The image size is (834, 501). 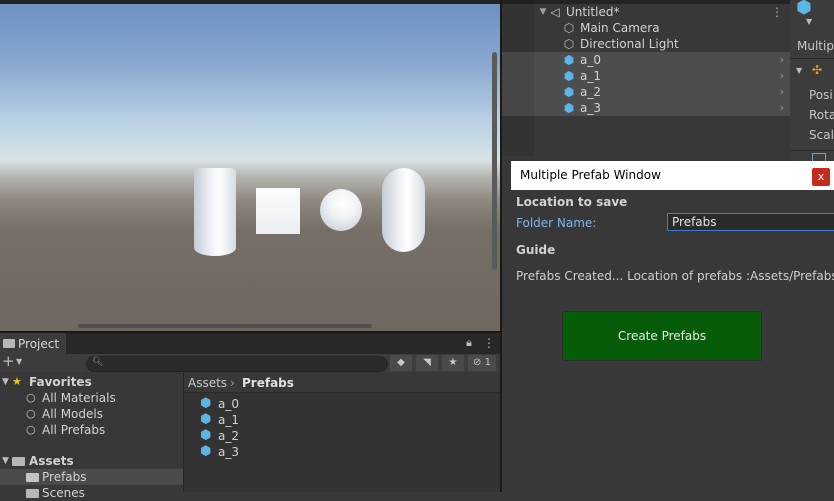 What do you see at coordinates (590, 76) in the screenshot?
I see `hierarchy-item-label: a_1` at bounding box center [590, 76].